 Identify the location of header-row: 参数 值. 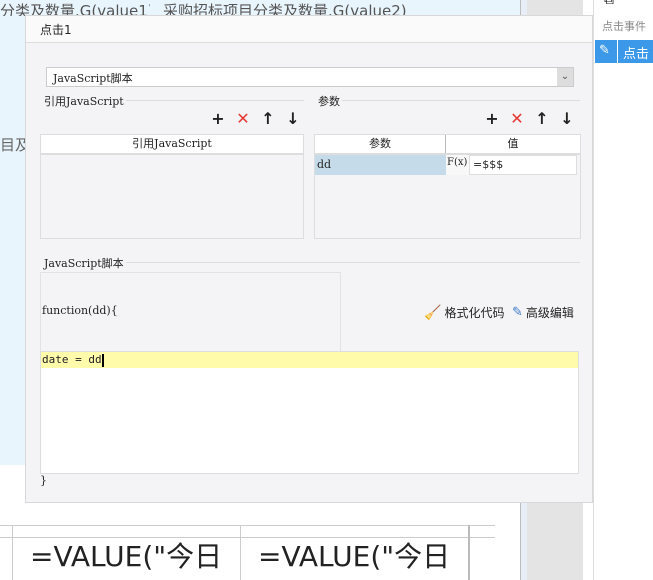
(447, 145).